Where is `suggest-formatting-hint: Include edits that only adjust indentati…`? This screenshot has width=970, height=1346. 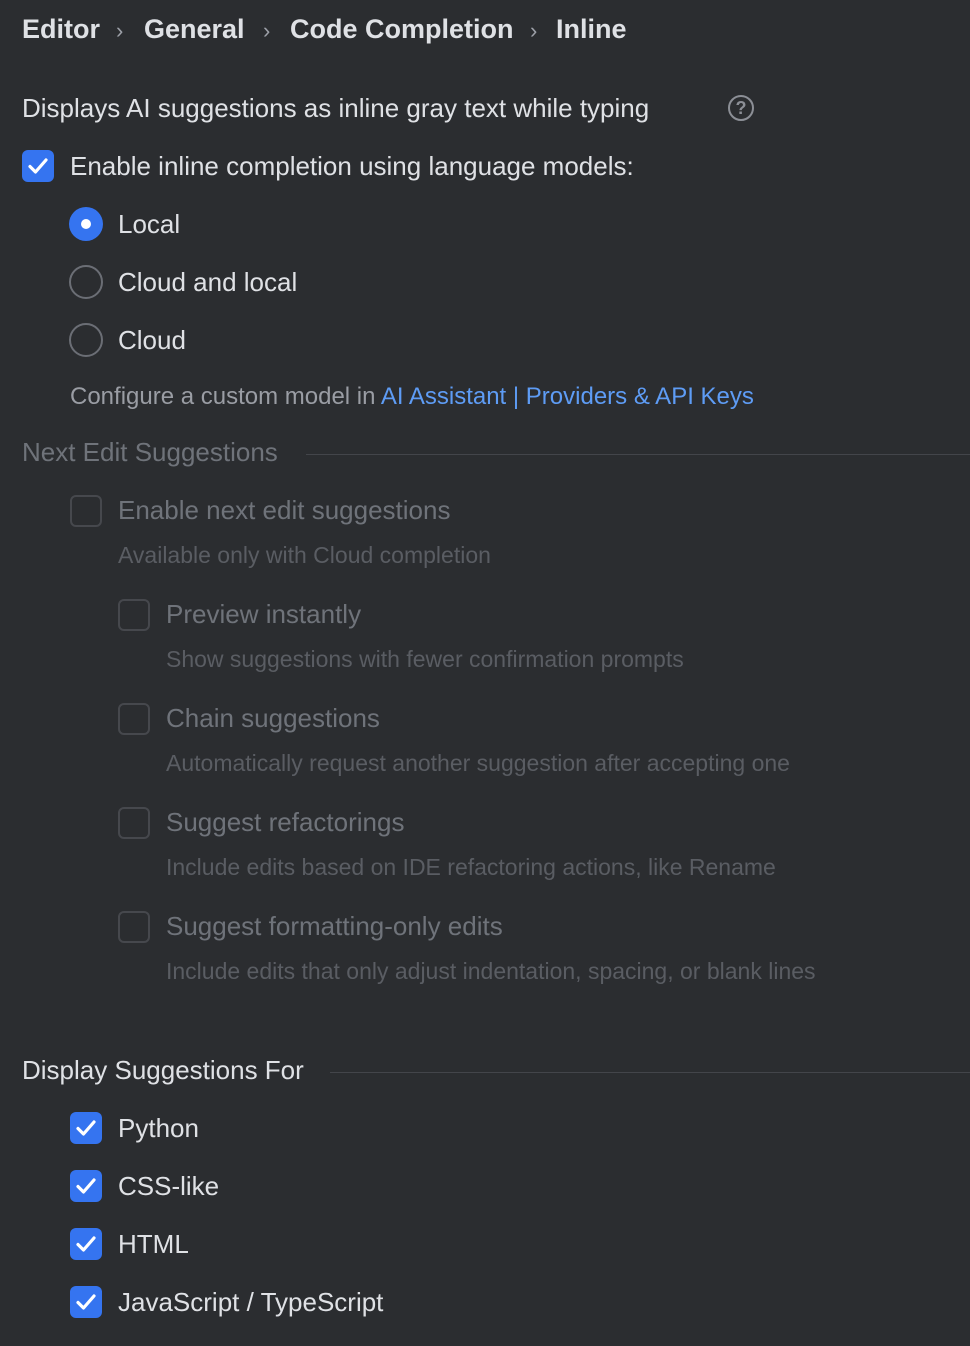
suggest-formatting-hint: Include edits that only adjust indentati… is located at coordinates (491, 971).